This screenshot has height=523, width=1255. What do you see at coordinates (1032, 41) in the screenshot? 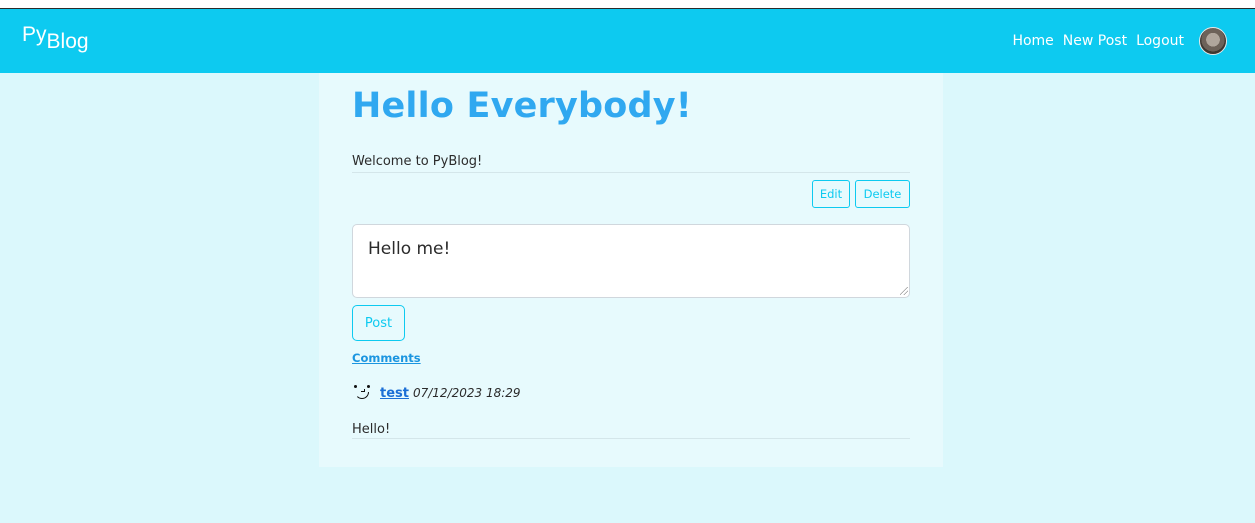
I see `nav-home-link: Home` at bounding box center [1032, 41].